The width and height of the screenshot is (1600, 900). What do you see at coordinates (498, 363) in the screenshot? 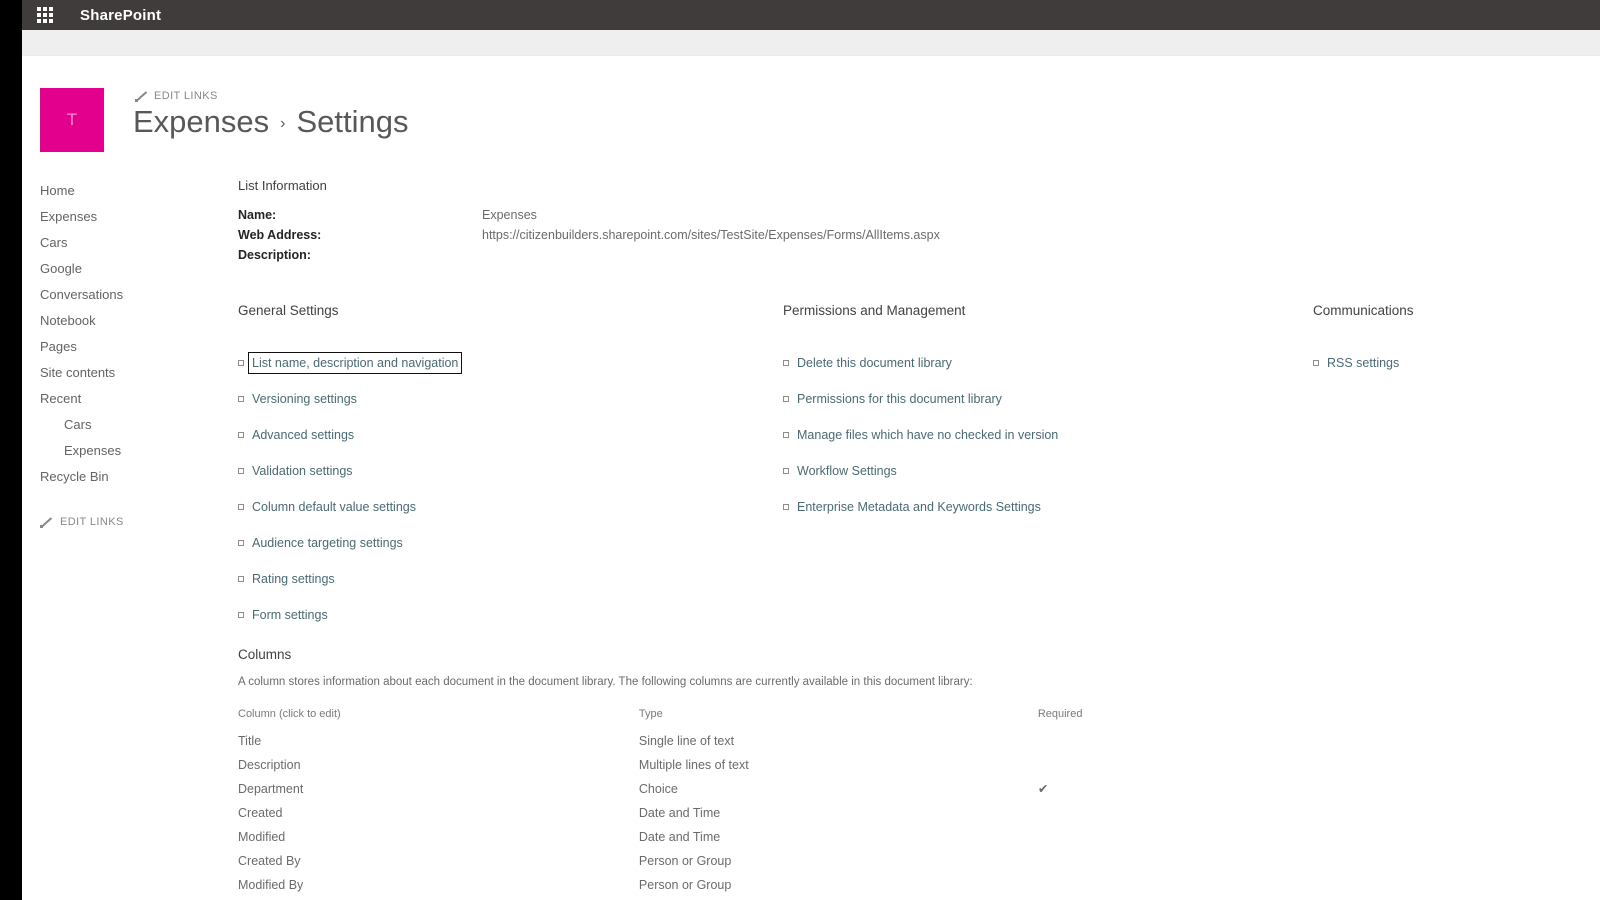
I see `setting-row-list-name-description-navigation: List name, description and navigation` at bounding box center [498, 363].